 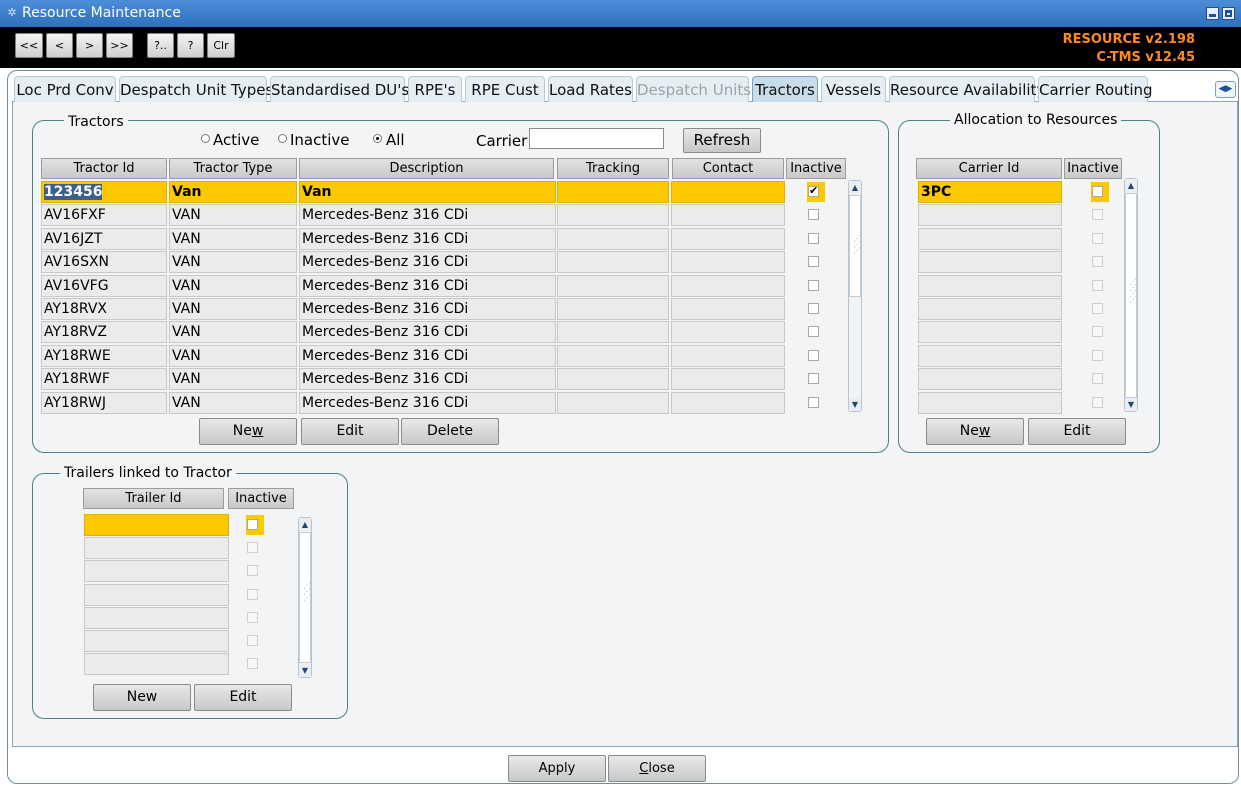 What do you see at coordinates (196, 89) in the screenshot?
I see `tab-despatch-unit-types: Despatch Unit Types` at bounding box center [196, 89].